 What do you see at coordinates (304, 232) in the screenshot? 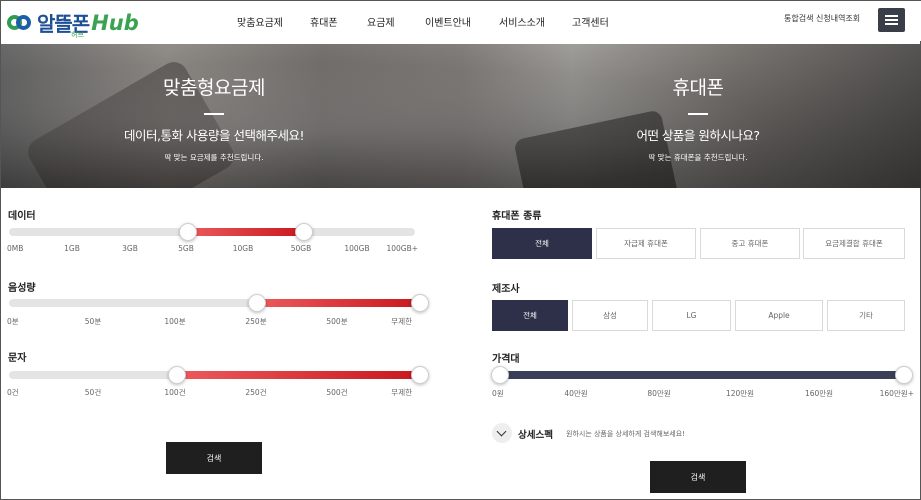
I see `data-slider-max-handle` at bounding box center [304, 232].